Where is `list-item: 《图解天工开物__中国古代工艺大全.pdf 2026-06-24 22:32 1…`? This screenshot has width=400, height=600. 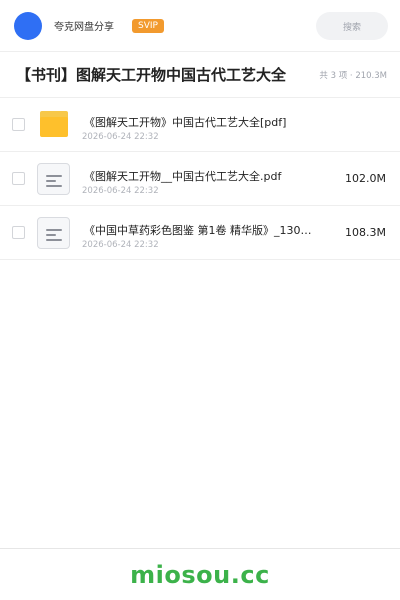 list-item: 《图解天工开物__中国古代工艺大全.pdf 2026-06-24 22:32 1… is located at coordinates (200, 179).